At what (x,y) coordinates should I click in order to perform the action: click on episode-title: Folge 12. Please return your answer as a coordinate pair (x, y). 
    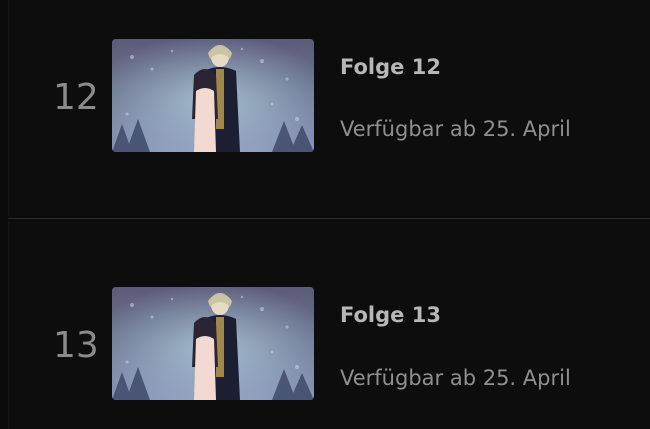
    Looking at the image, I should click on (390, 67).